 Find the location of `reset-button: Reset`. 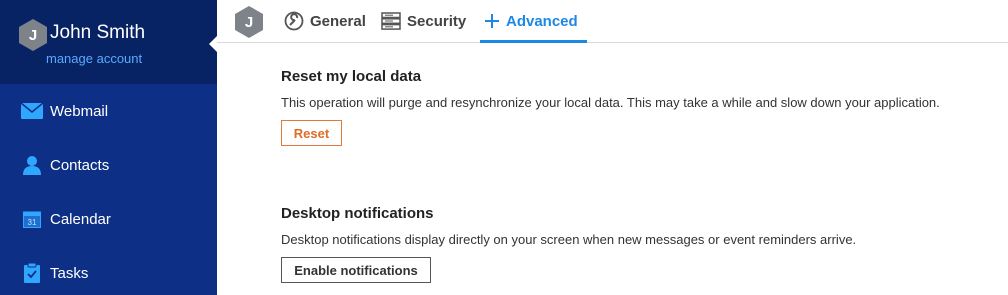

reset-button: Reset is located at coordinates (311, 133).